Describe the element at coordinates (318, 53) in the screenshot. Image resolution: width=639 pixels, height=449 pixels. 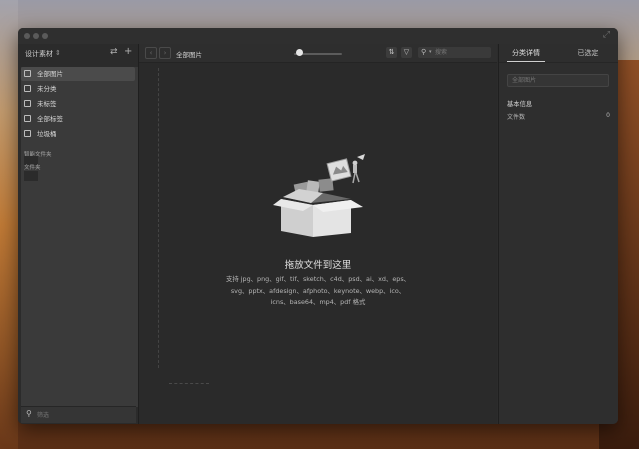
I see `toolbar: ‹ › 全部图片 ⇅ ▽ ⚲ ▾` at that location.